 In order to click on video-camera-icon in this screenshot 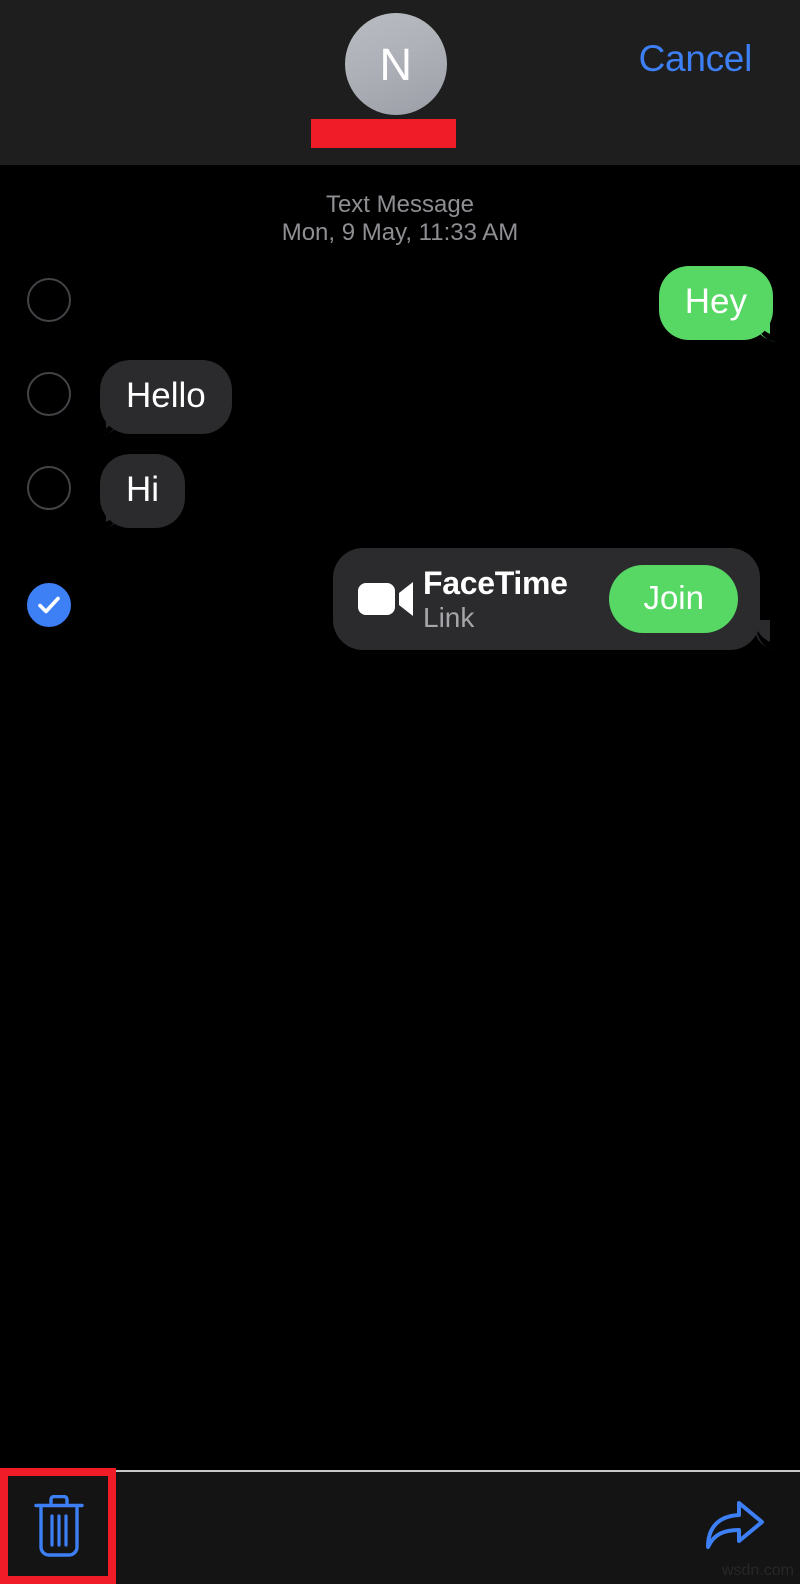, I will do `click(386, 599)`.